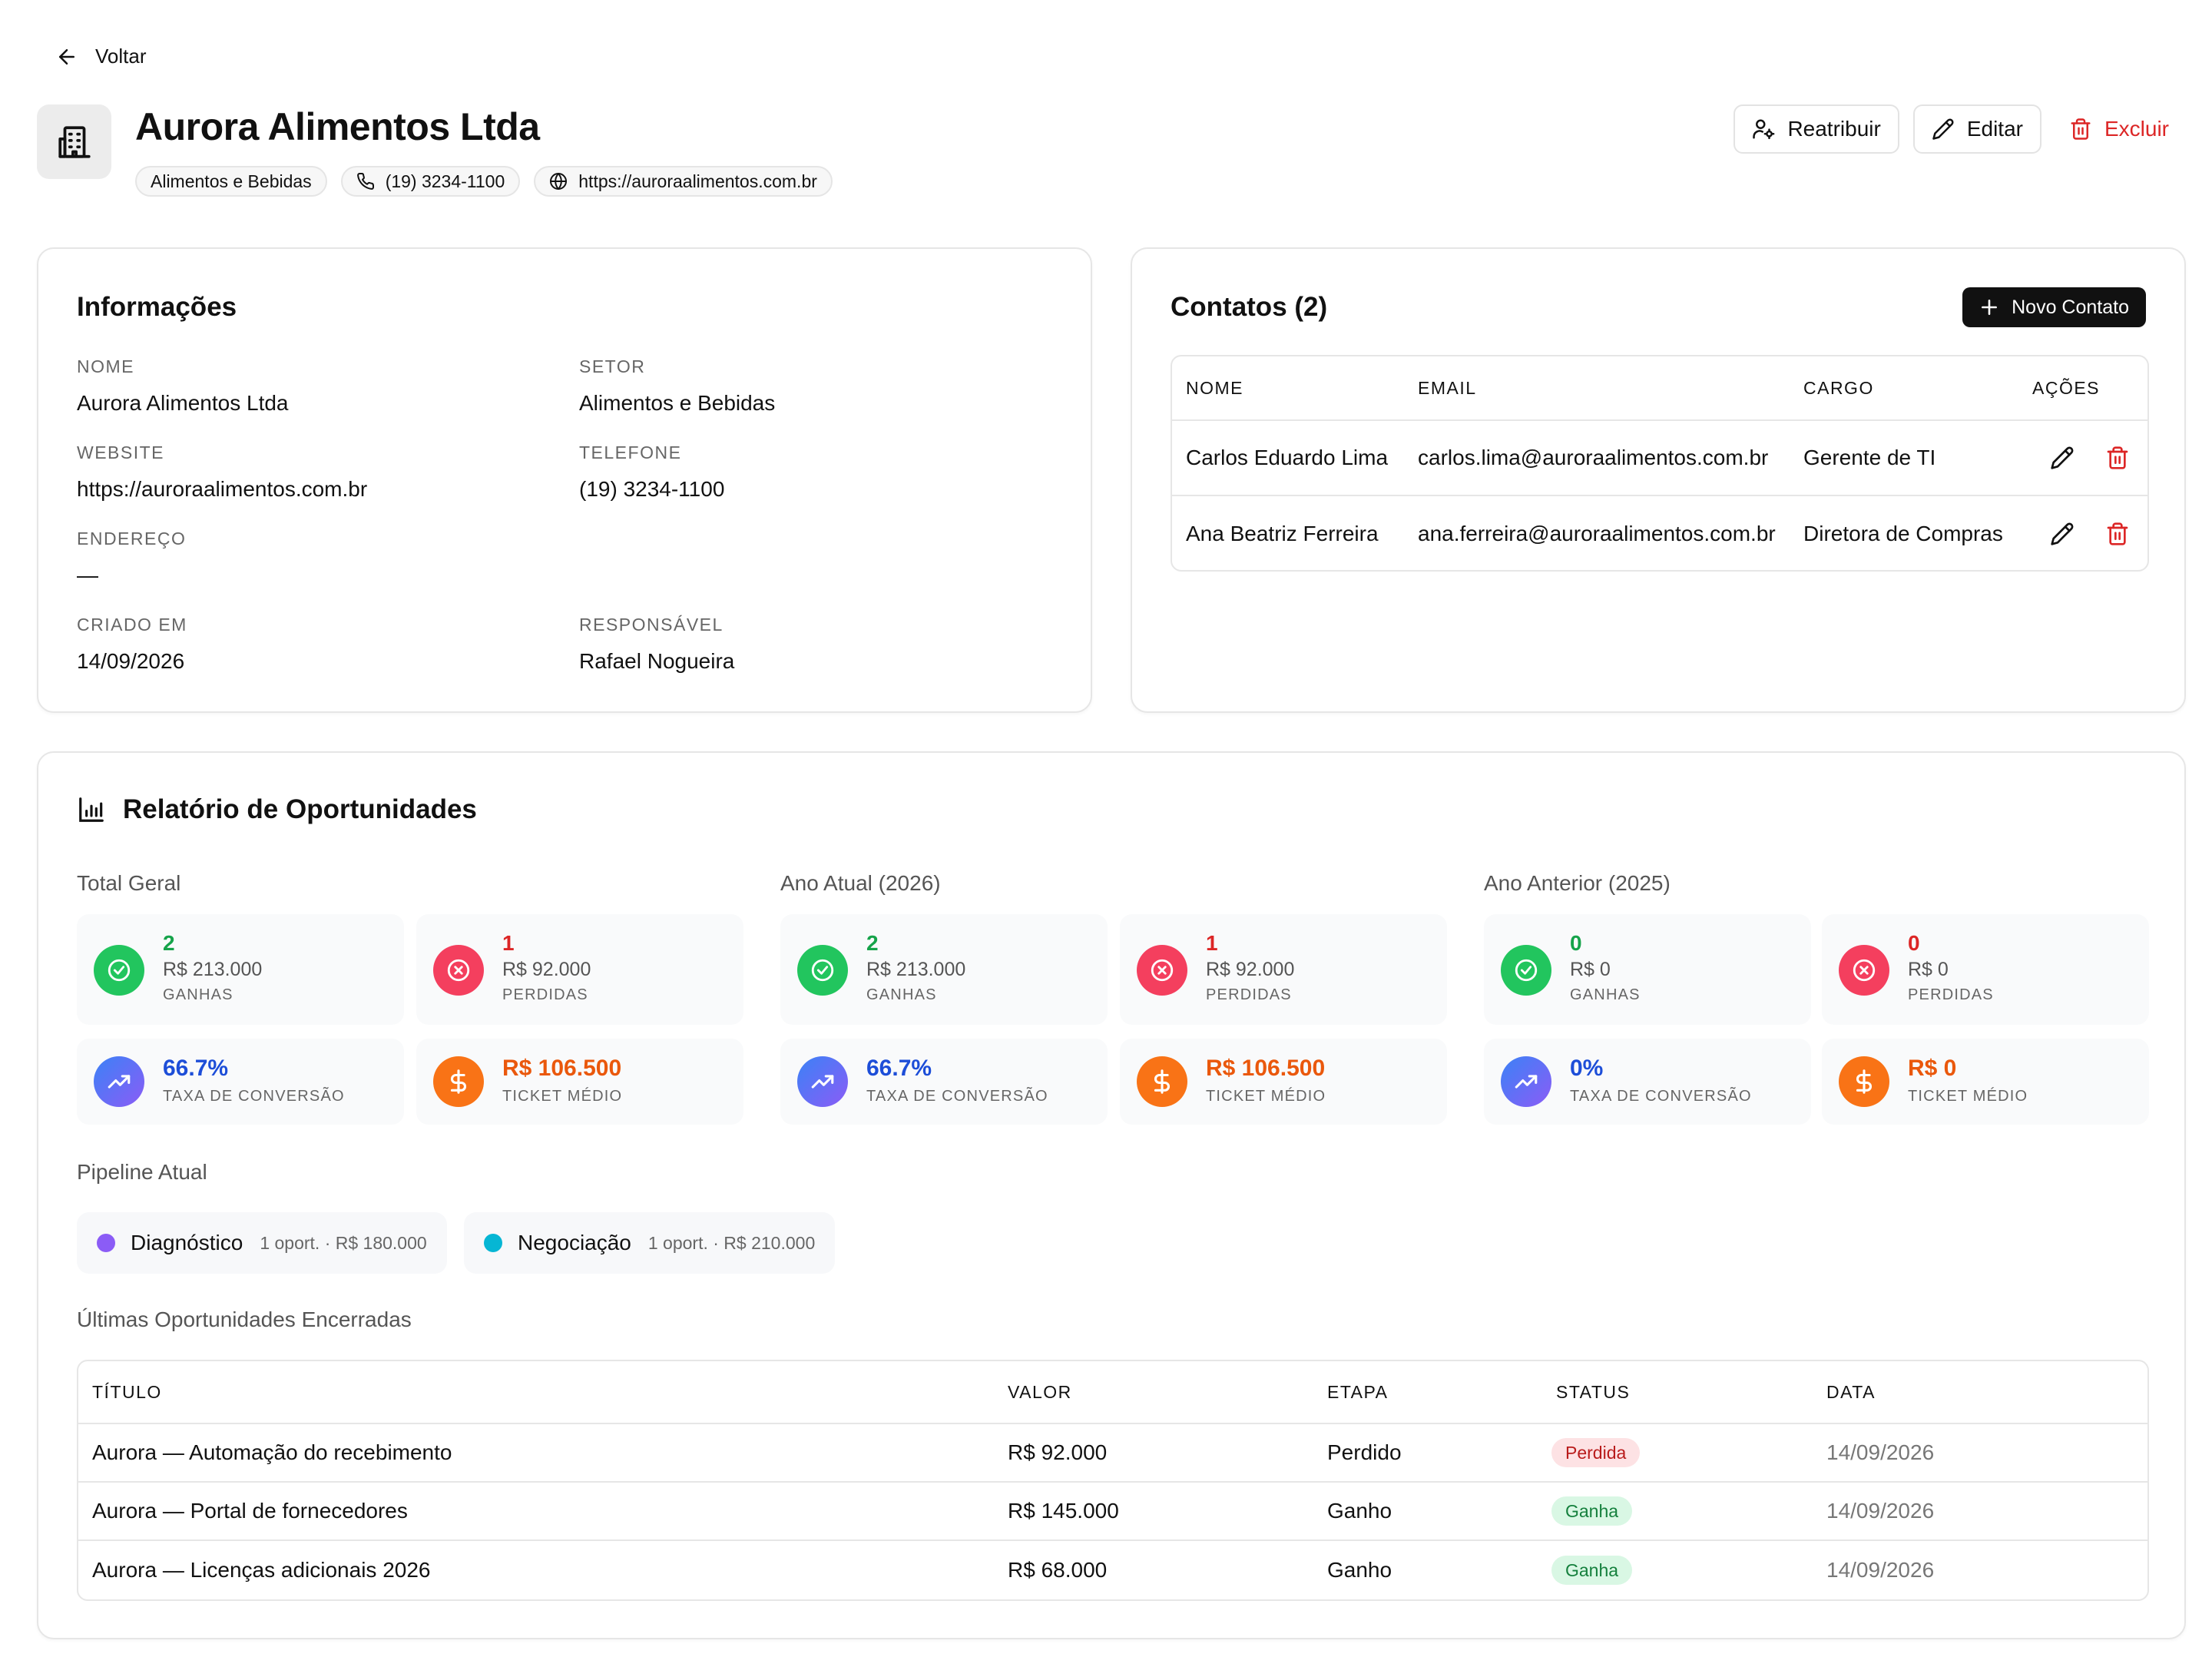 This screenshot has width=2212, height=1667. Describe the element at coordinates (121, 56) in the screenshot. I see `back-label: Voltar` at that location.